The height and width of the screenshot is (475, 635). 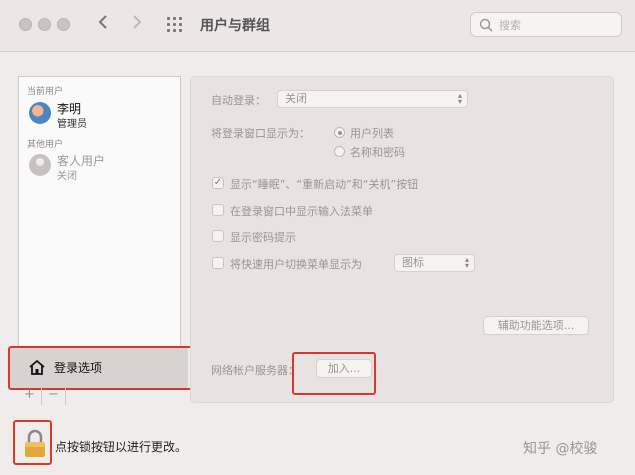 I want to click on other-users-heading: 其他用户, so click(x=45, y=145).